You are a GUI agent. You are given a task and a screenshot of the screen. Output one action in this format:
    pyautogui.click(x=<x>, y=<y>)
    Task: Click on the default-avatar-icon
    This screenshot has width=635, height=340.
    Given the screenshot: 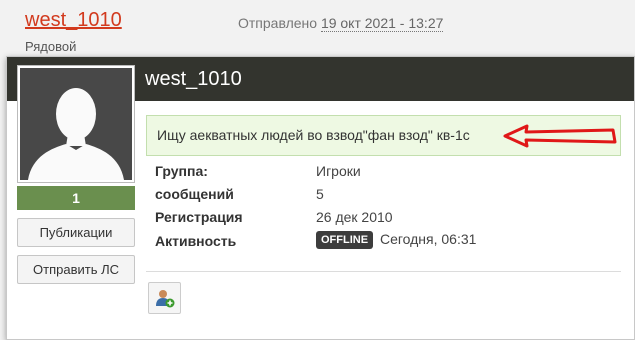 What is the action you would take?
    pyautogui.click(x=76, y=124)
    